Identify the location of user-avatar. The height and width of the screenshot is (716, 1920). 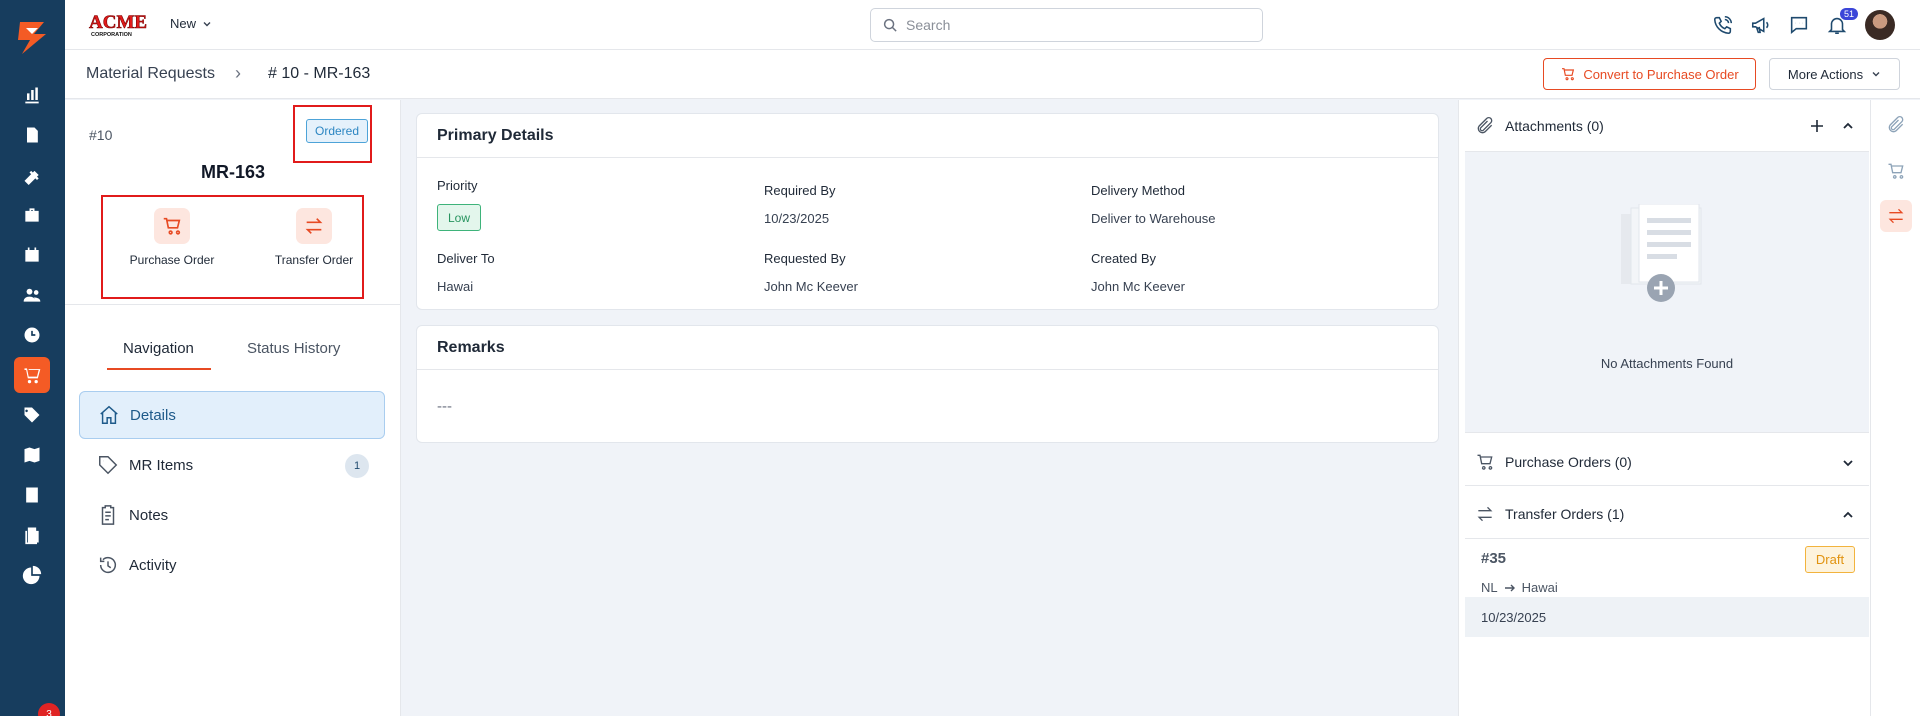
(1880, 25).